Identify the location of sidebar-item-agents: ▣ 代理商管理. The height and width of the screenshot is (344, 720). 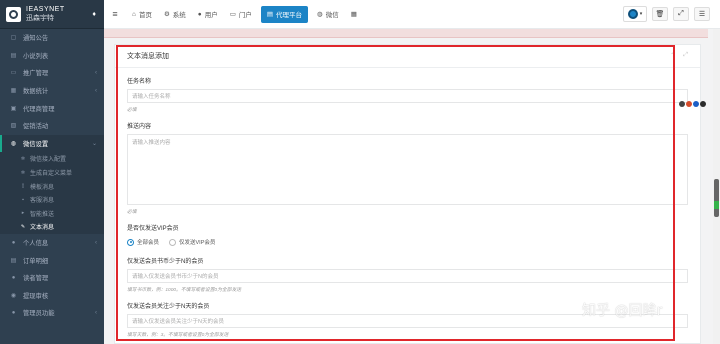
(52, 108).